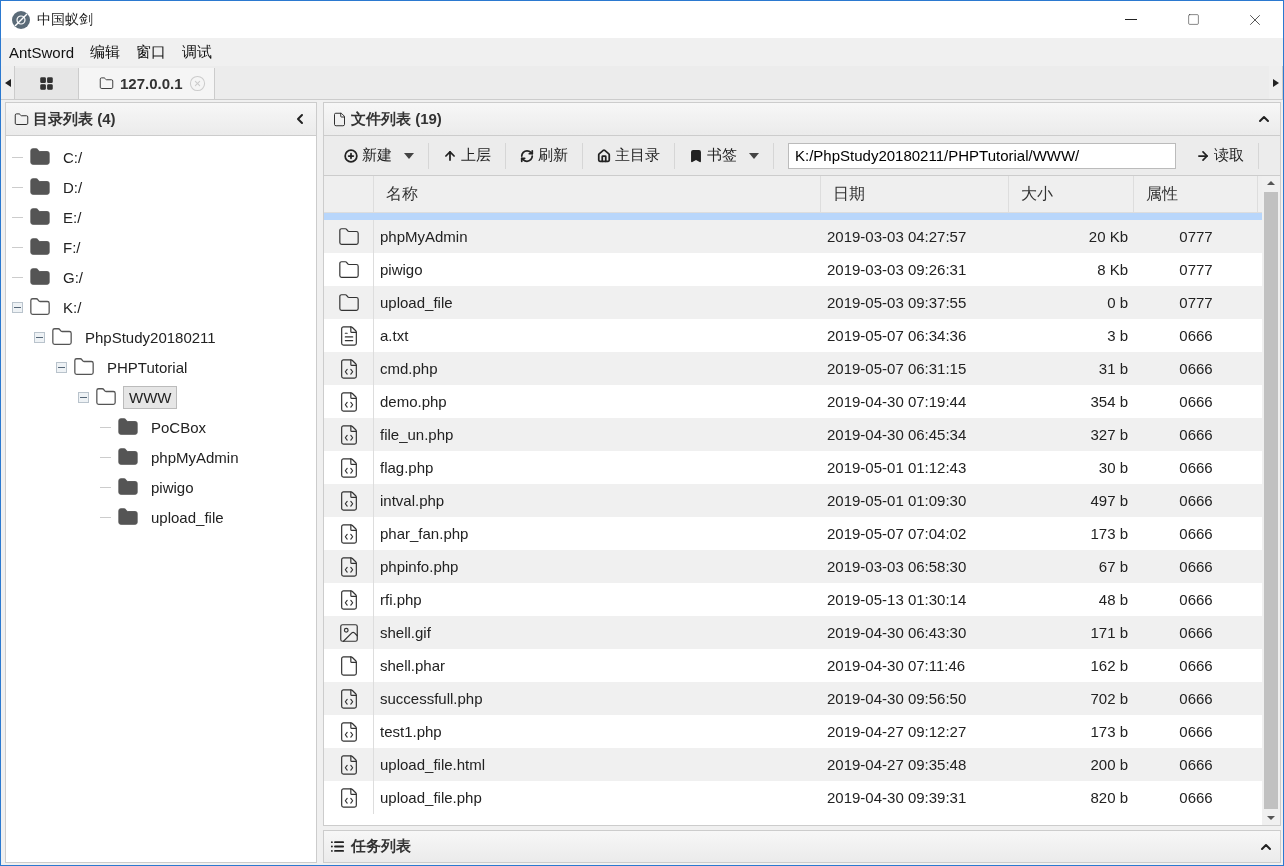 The width and height of the screenshot is (1284, 866). I want to click on file-name: upload_file, so click(597, 302).